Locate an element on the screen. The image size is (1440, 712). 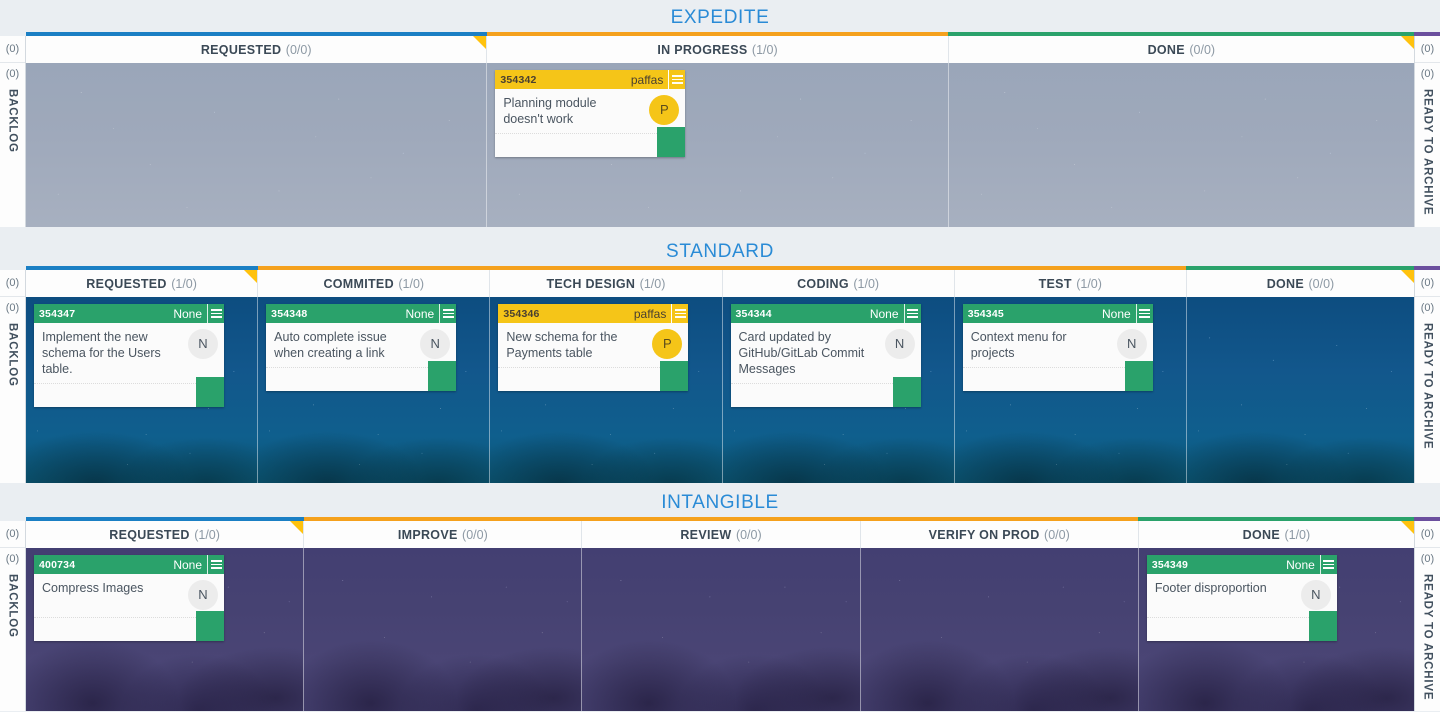
column-cell-improve is located at coordinates (443, 629).